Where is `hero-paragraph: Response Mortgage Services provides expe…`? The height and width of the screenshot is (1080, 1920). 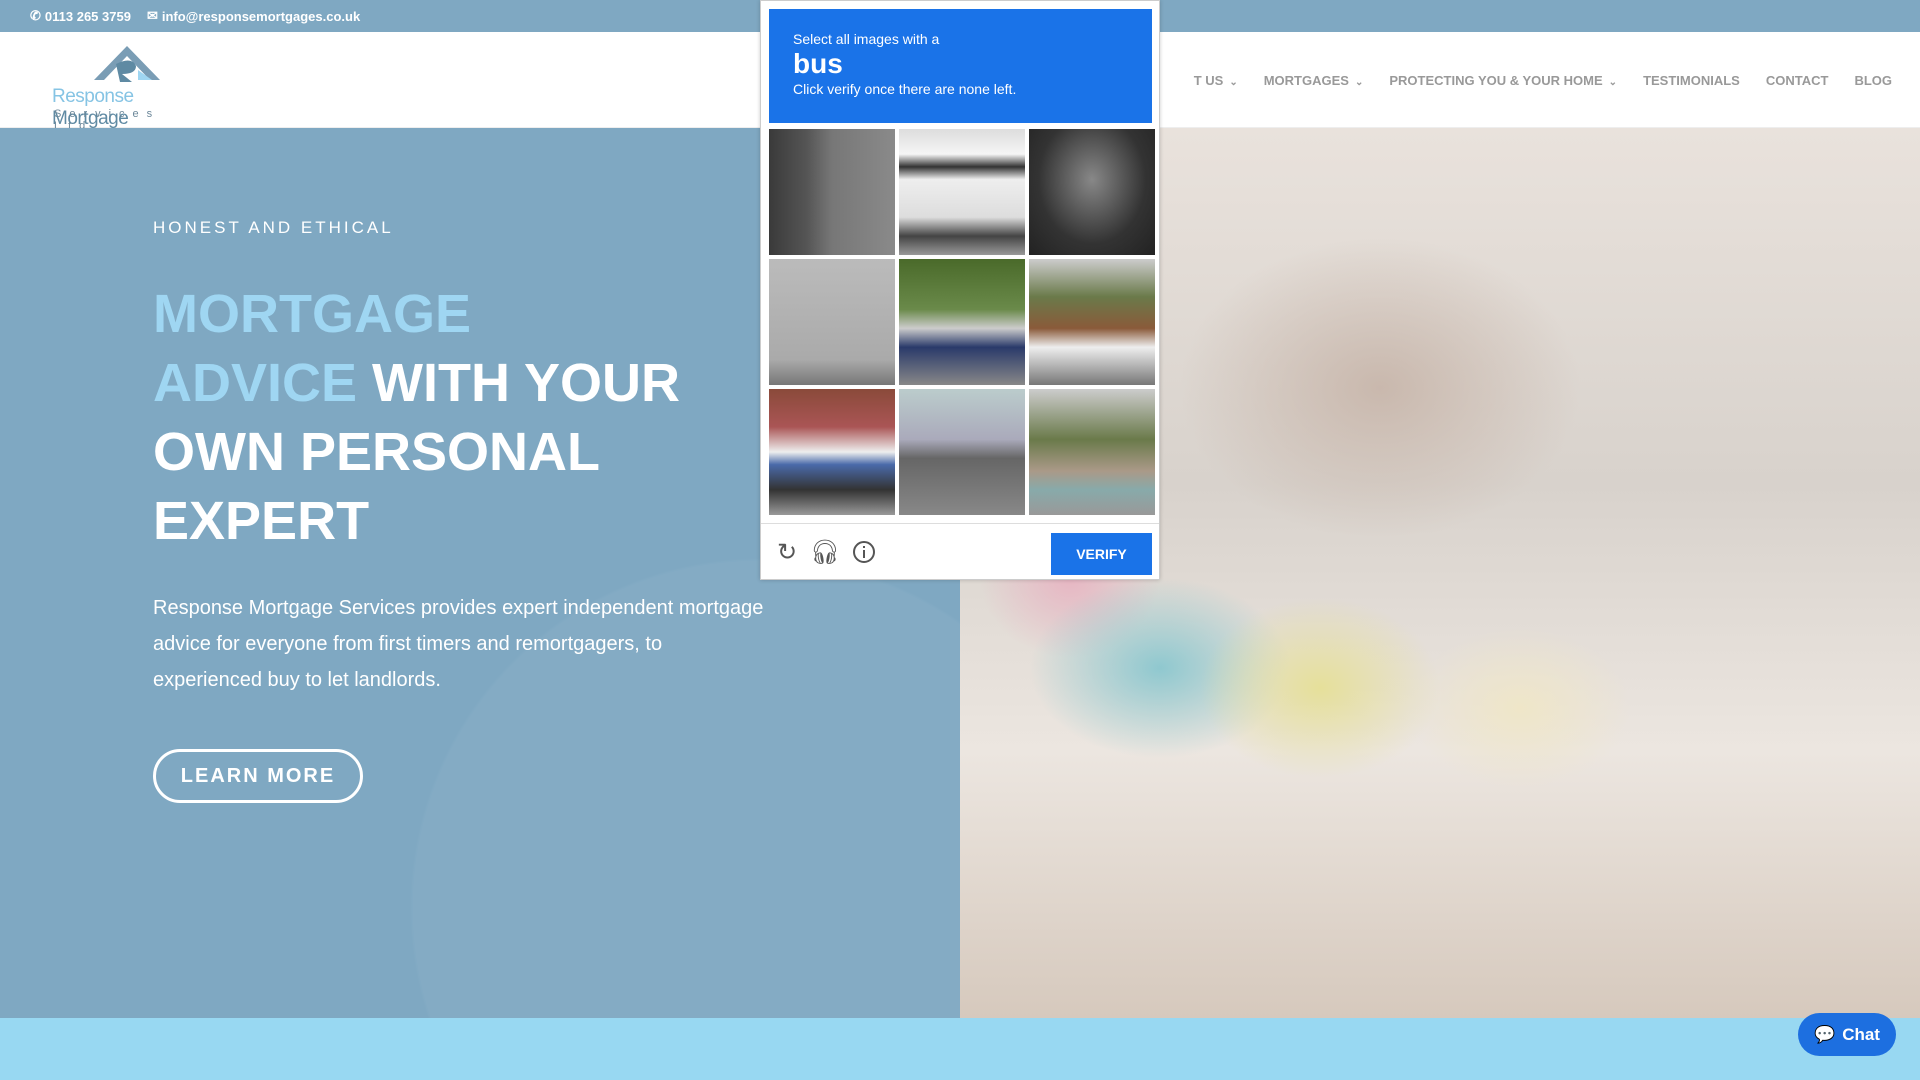 hero-paragraph: Response Mortgage Services provides expe… is located at coordinates (458, 644).